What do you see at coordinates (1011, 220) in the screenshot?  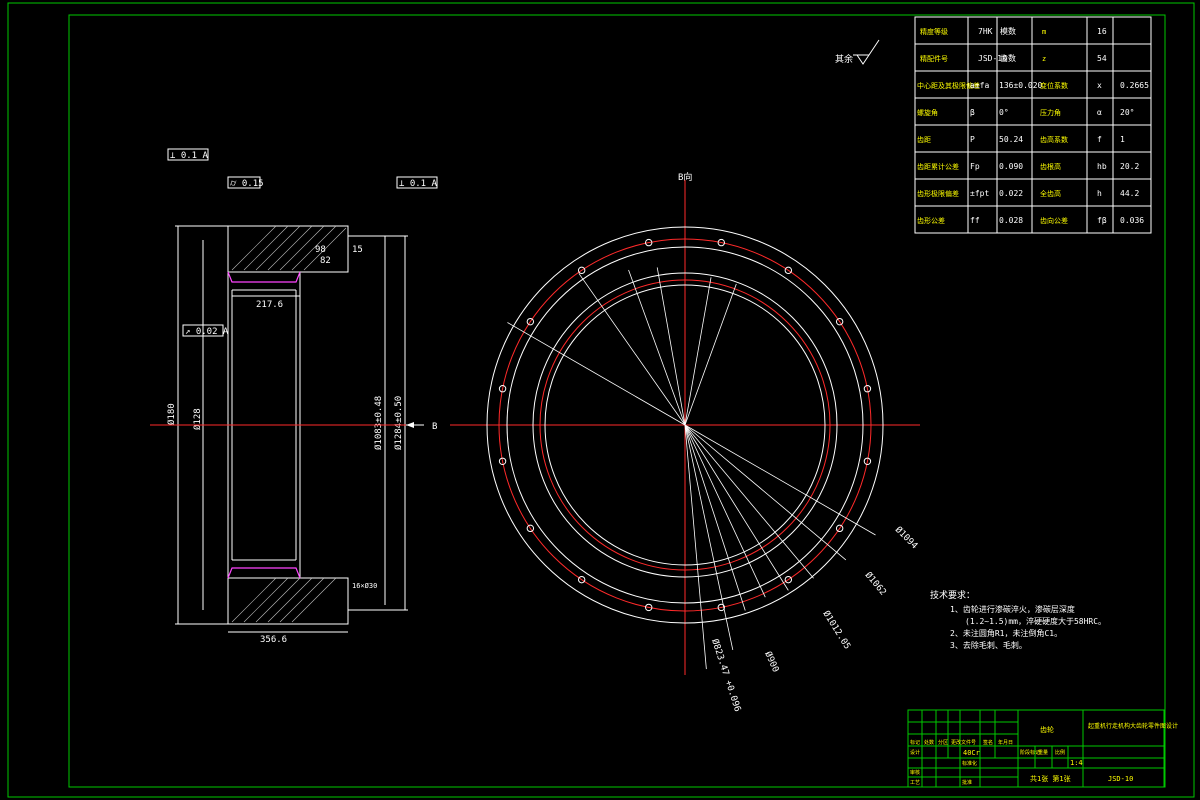 I see `table-cell: 0.028` at bounding box center [1011, 220].